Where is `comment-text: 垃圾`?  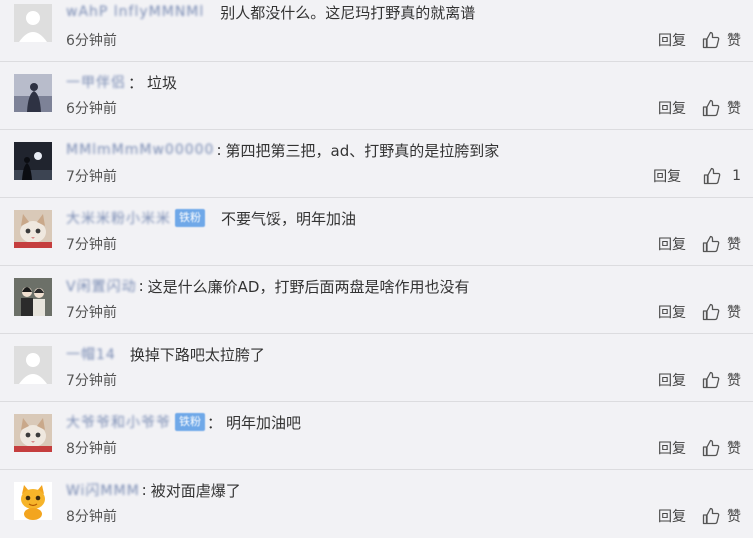
comment-text: 垃圾 is located at coordinates (162, 82).